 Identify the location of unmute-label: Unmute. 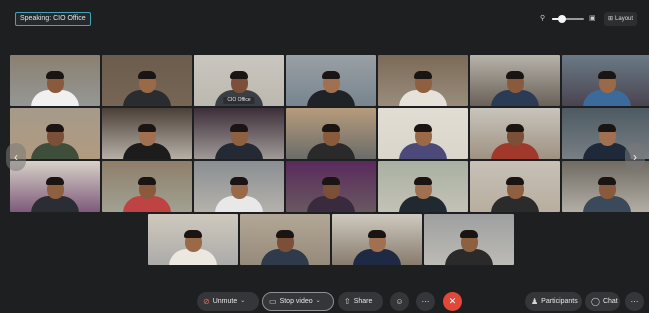
(225, 301).